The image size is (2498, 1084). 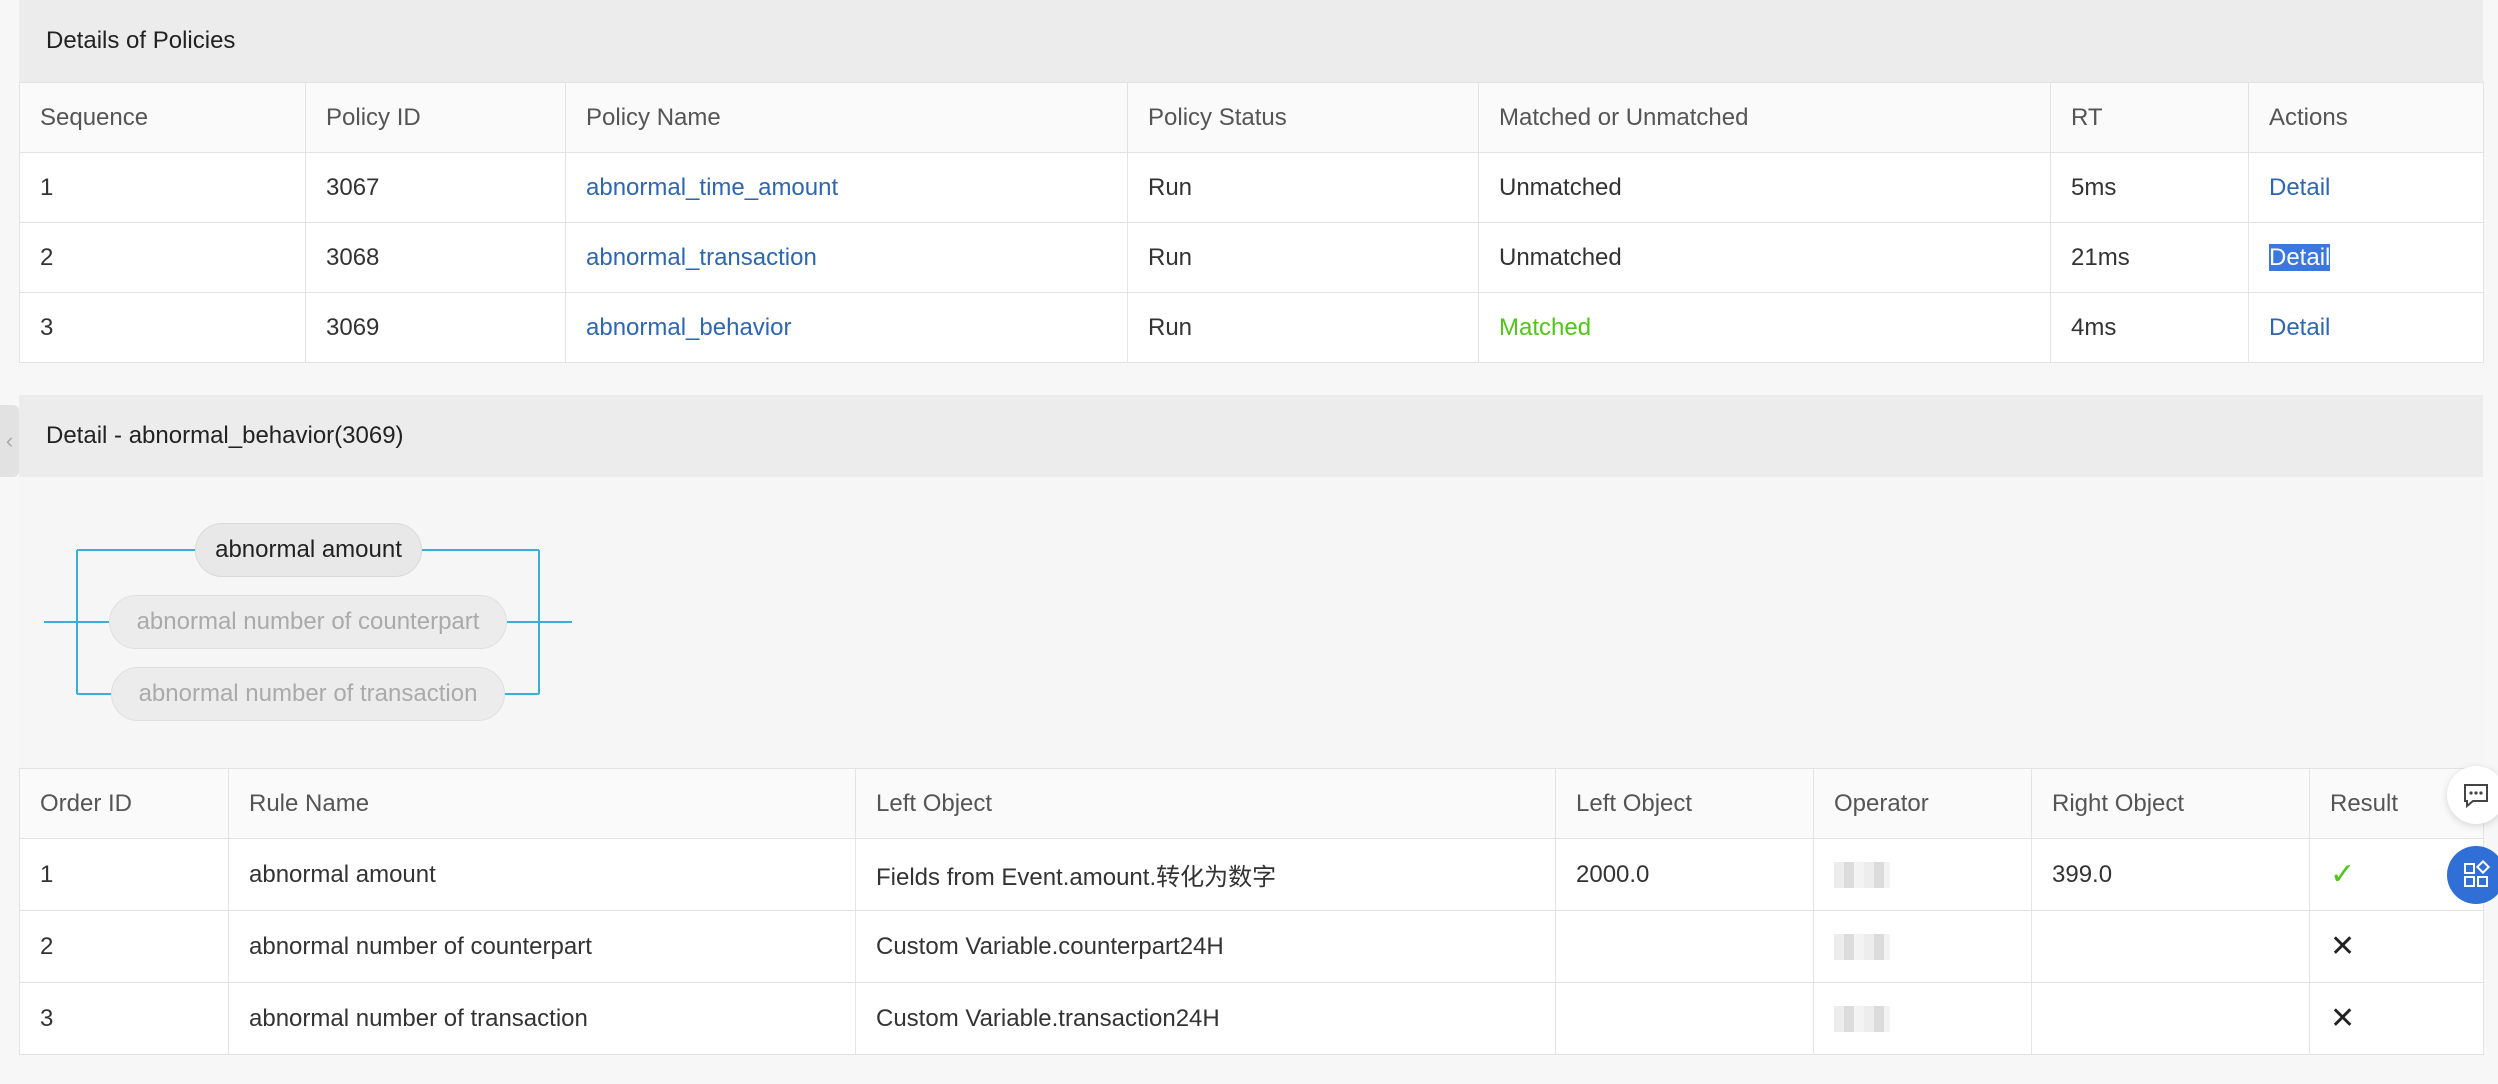 What do you see at coordinates (1764, 327) in the screenshot?
I see `match-cell: Matched` at bounding box center [1764, 327].